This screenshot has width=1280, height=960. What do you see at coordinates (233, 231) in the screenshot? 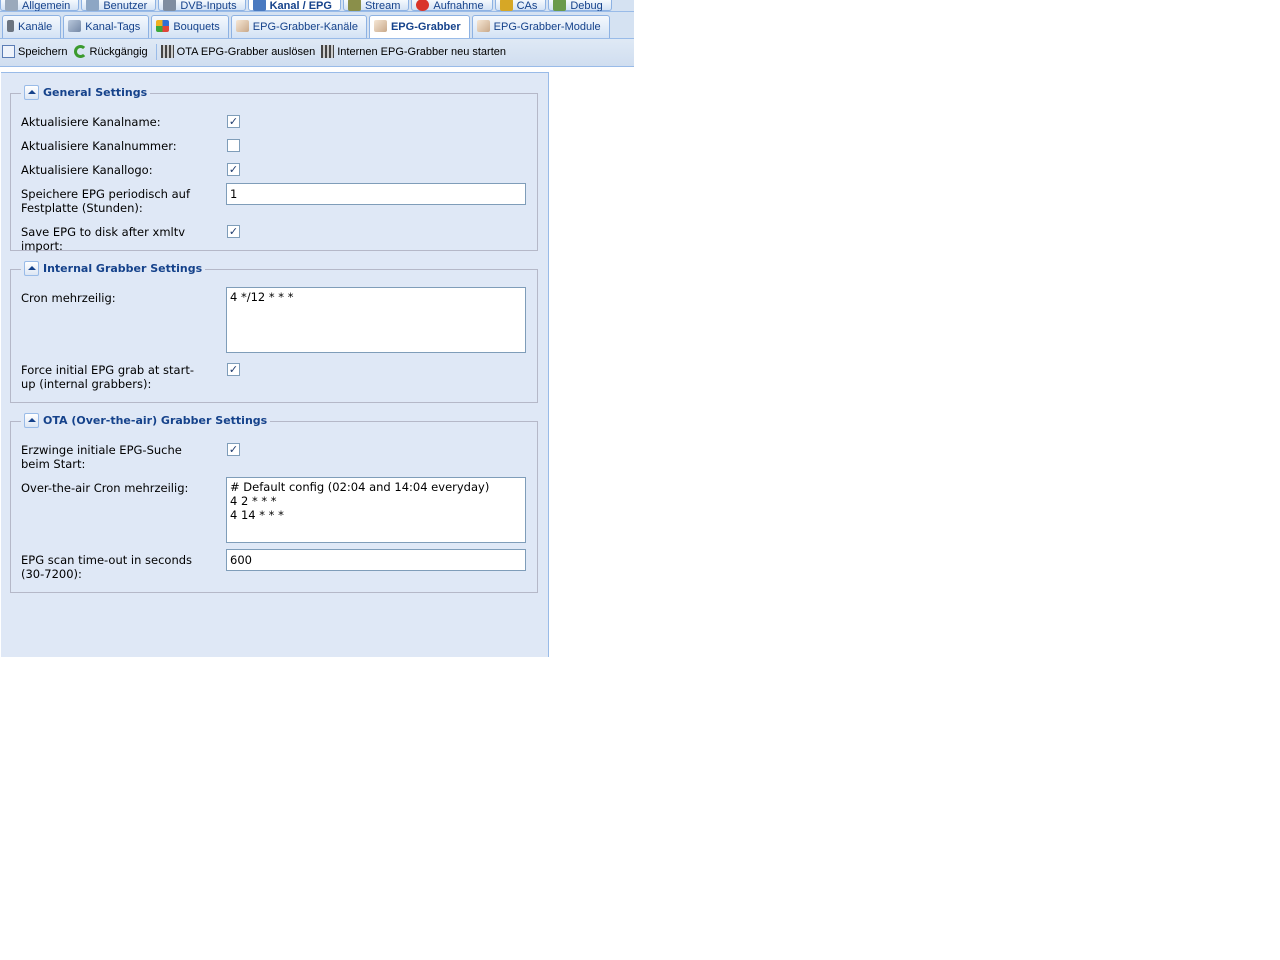
I see `save-epg-xmltv-checkbox: ✓` at bounding box center [233, 231].